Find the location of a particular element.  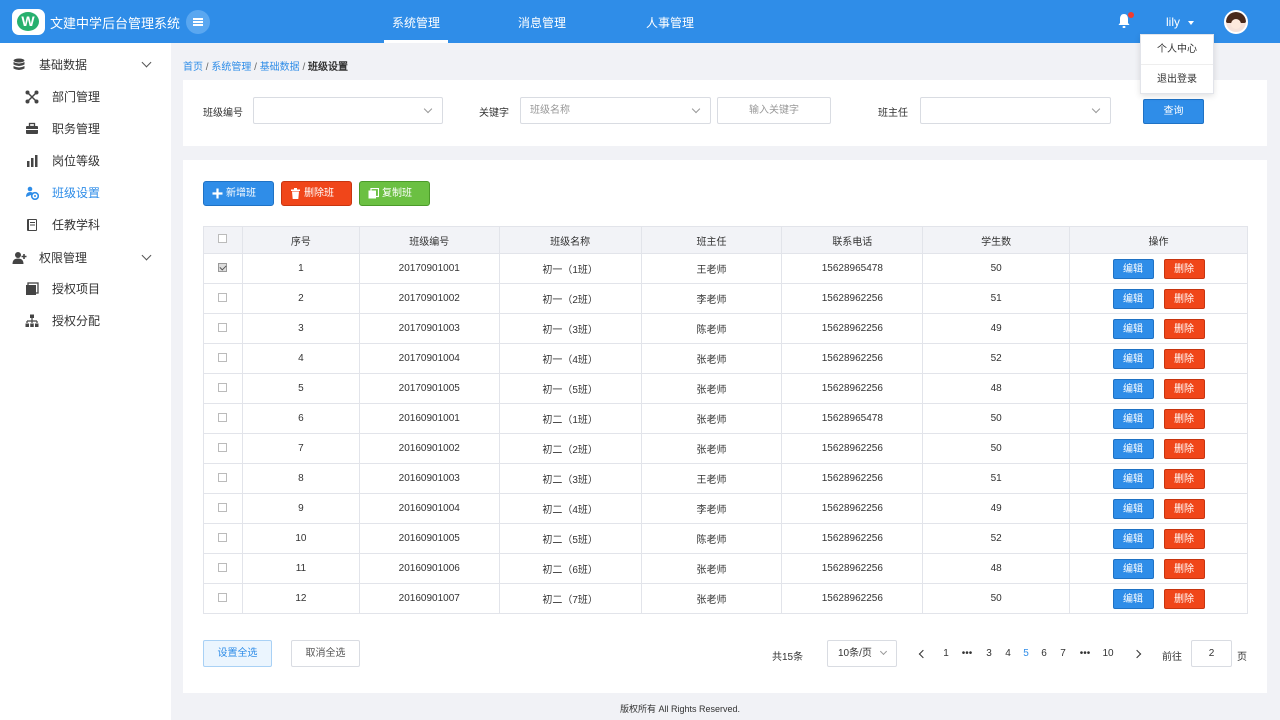

class-no-select is located at coordinates (348, 110).